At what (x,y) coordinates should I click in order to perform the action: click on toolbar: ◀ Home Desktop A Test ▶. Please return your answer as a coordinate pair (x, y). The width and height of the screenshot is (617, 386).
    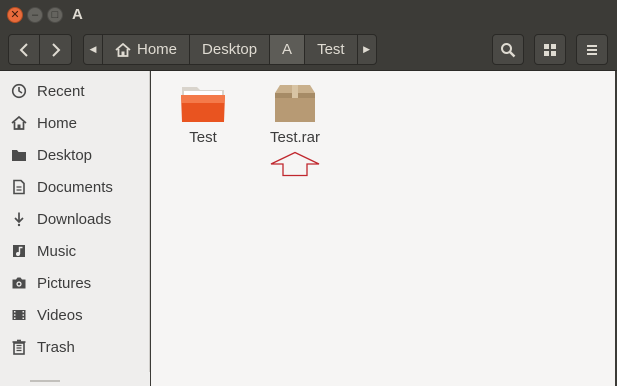
    Looking at the image, I should click on (308, 50).